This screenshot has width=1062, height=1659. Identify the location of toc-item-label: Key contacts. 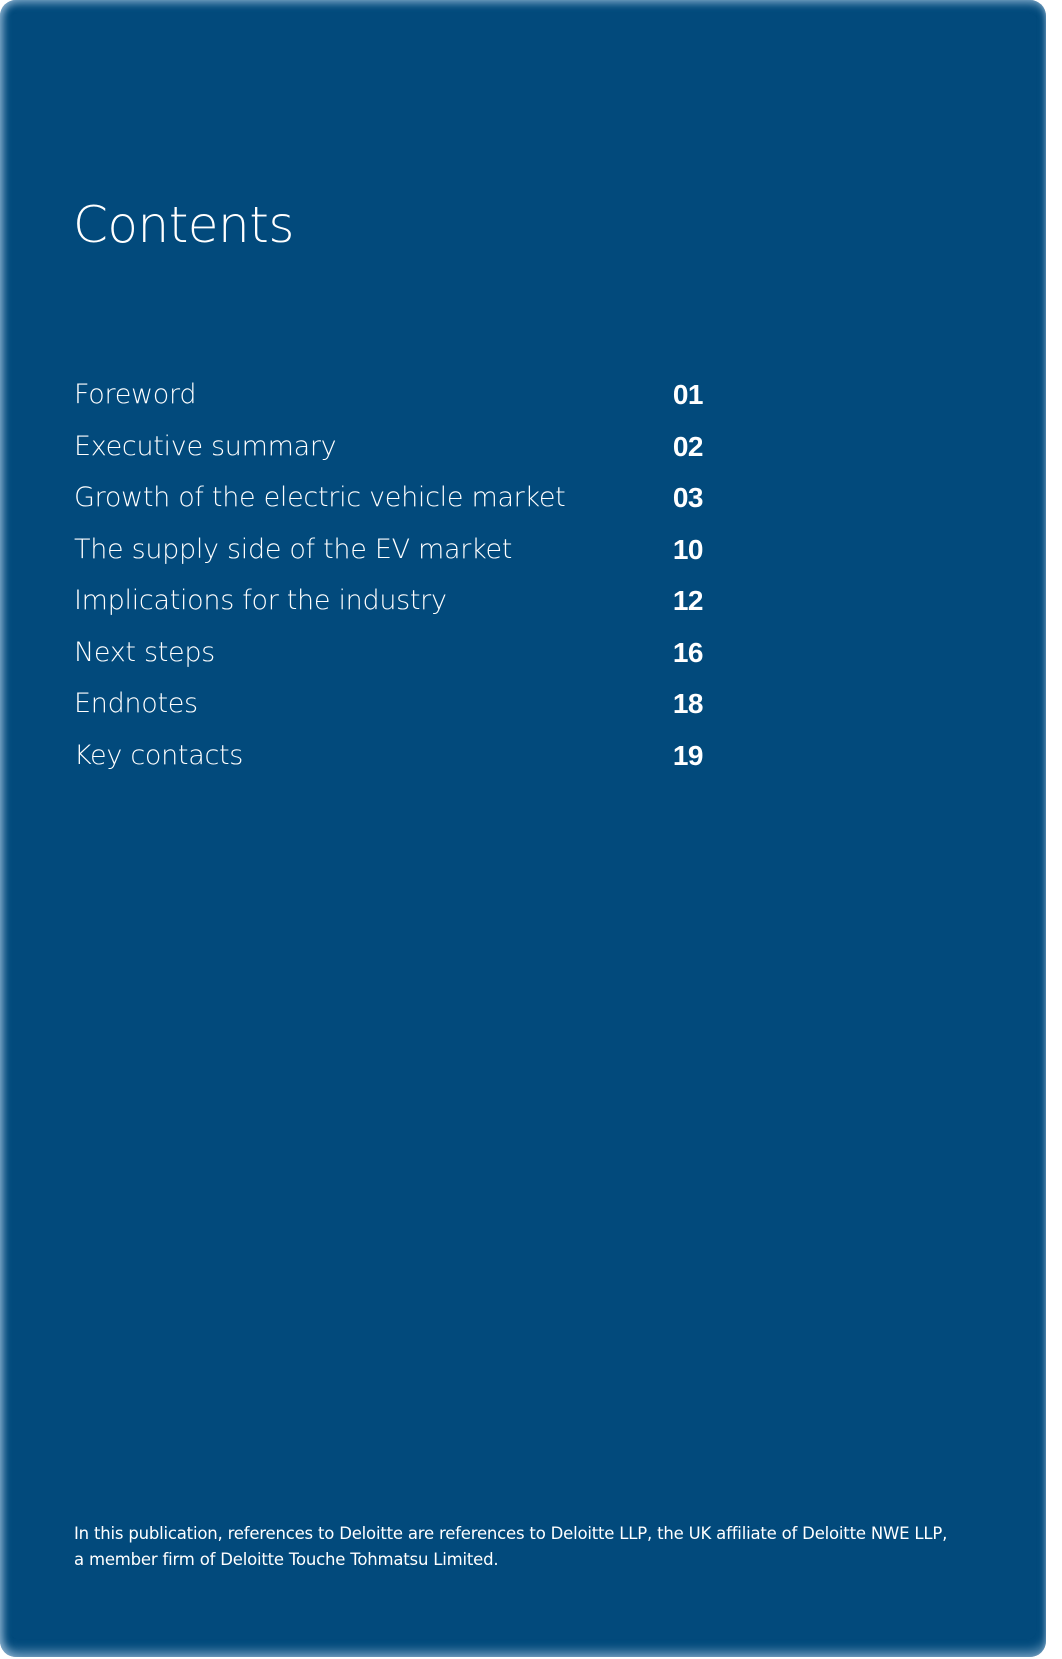
(159, 755).